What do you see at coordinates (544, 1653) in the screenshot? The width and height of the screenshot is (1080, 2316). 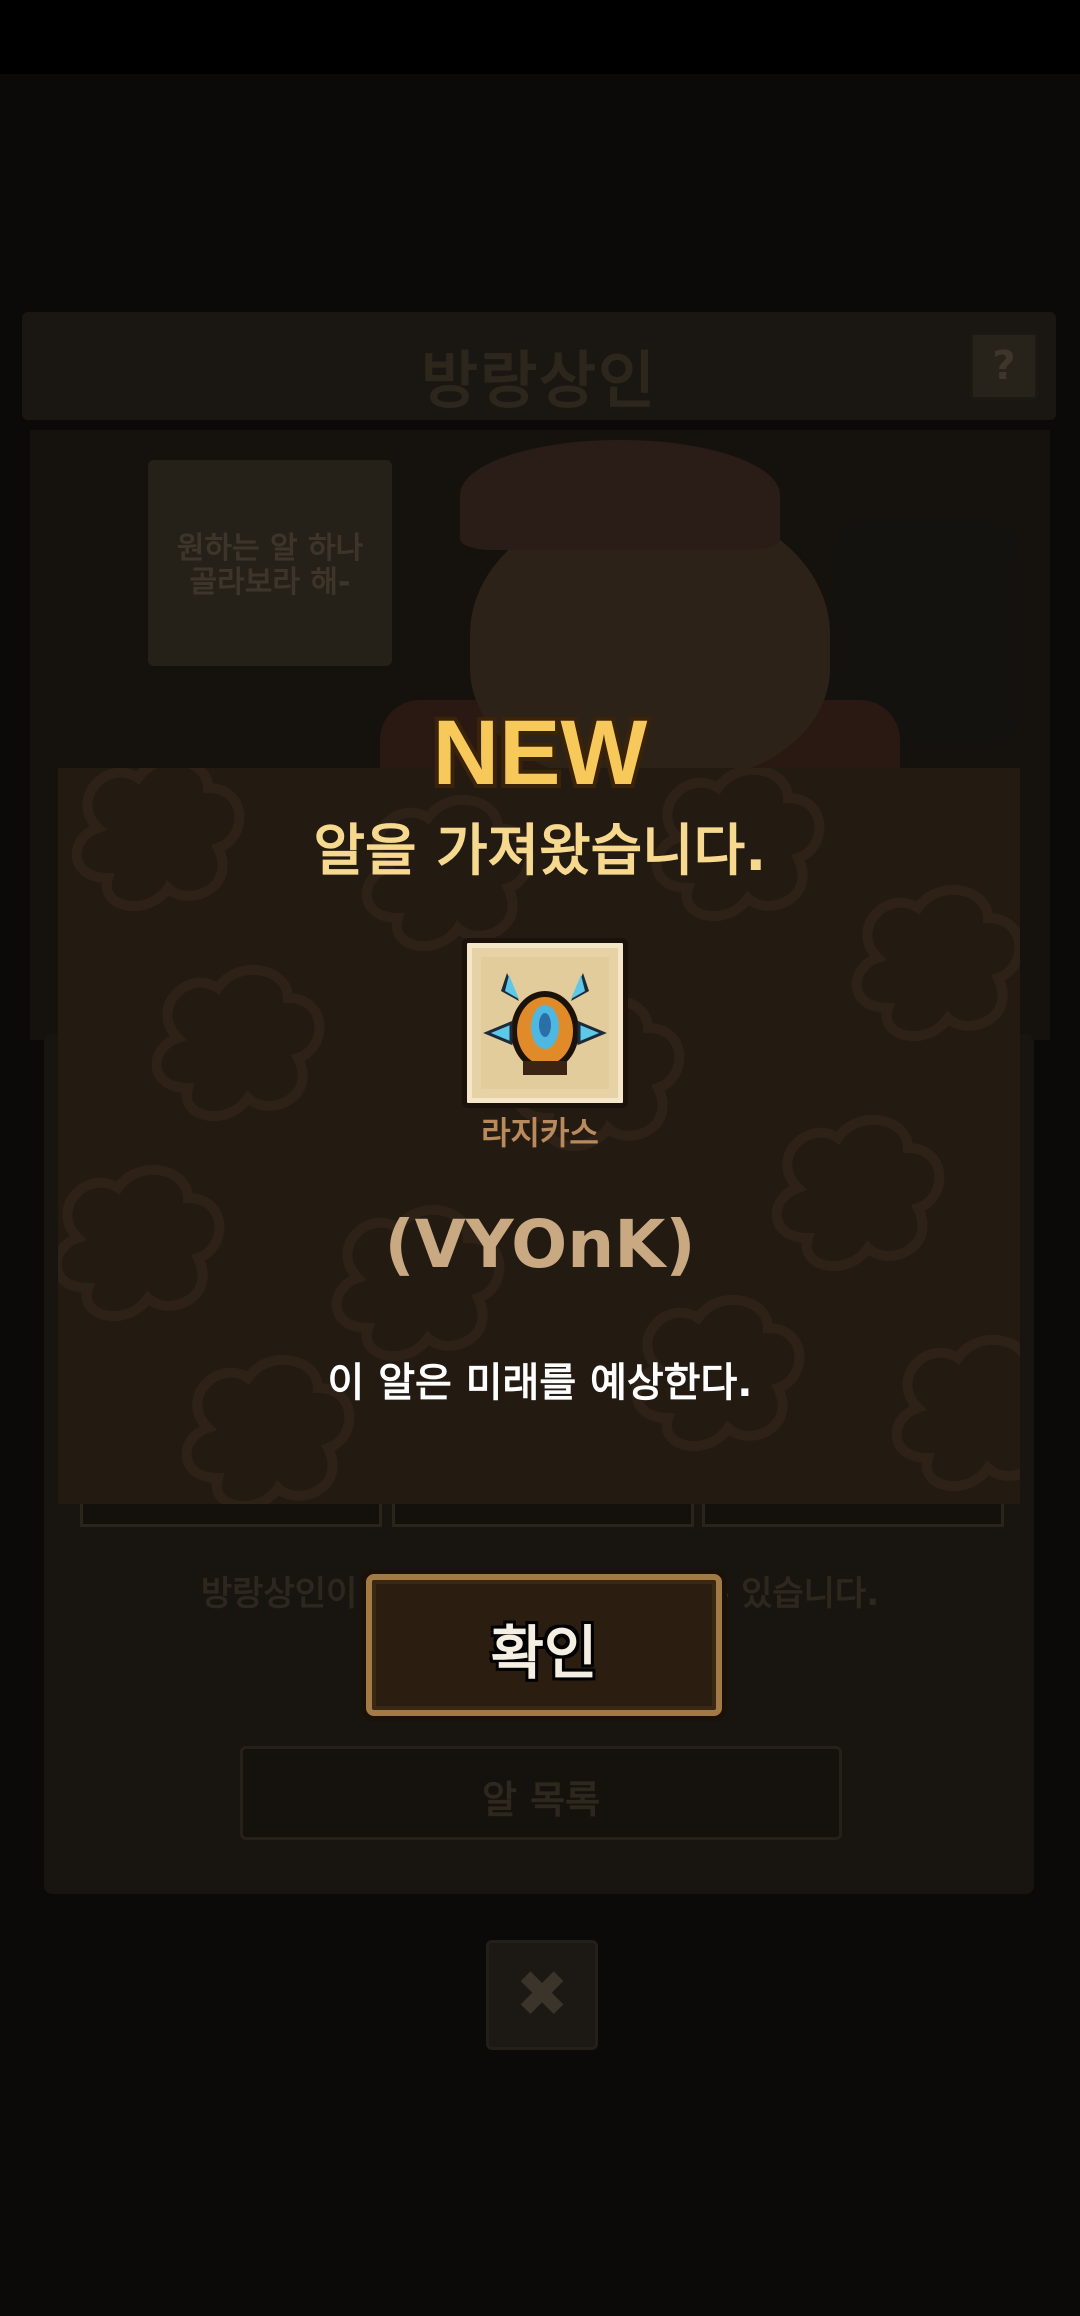 I see `confirm-label: 확인` at bounding box center [544, 1653].